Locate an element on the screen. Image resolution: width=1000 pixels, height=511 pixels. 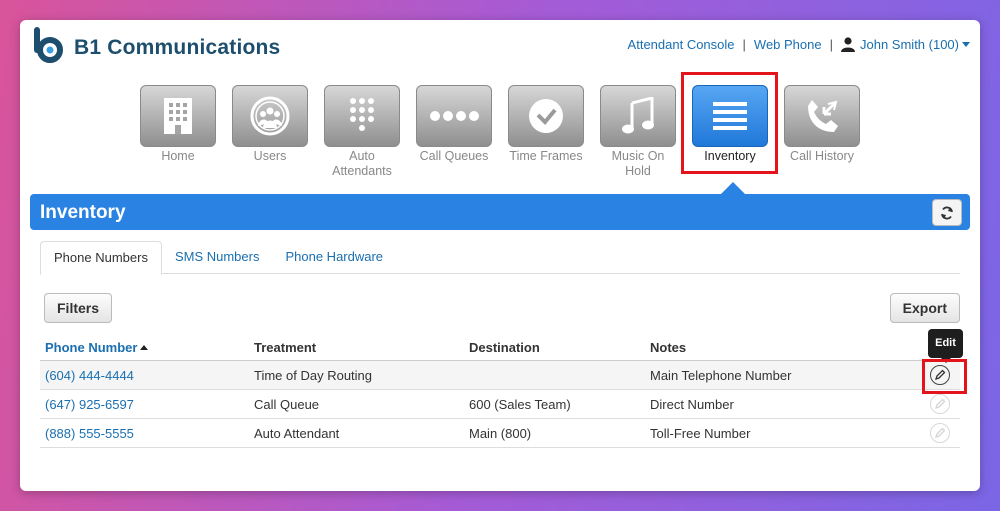
nav-label: Call Queues is located at coordinates (454, 156).